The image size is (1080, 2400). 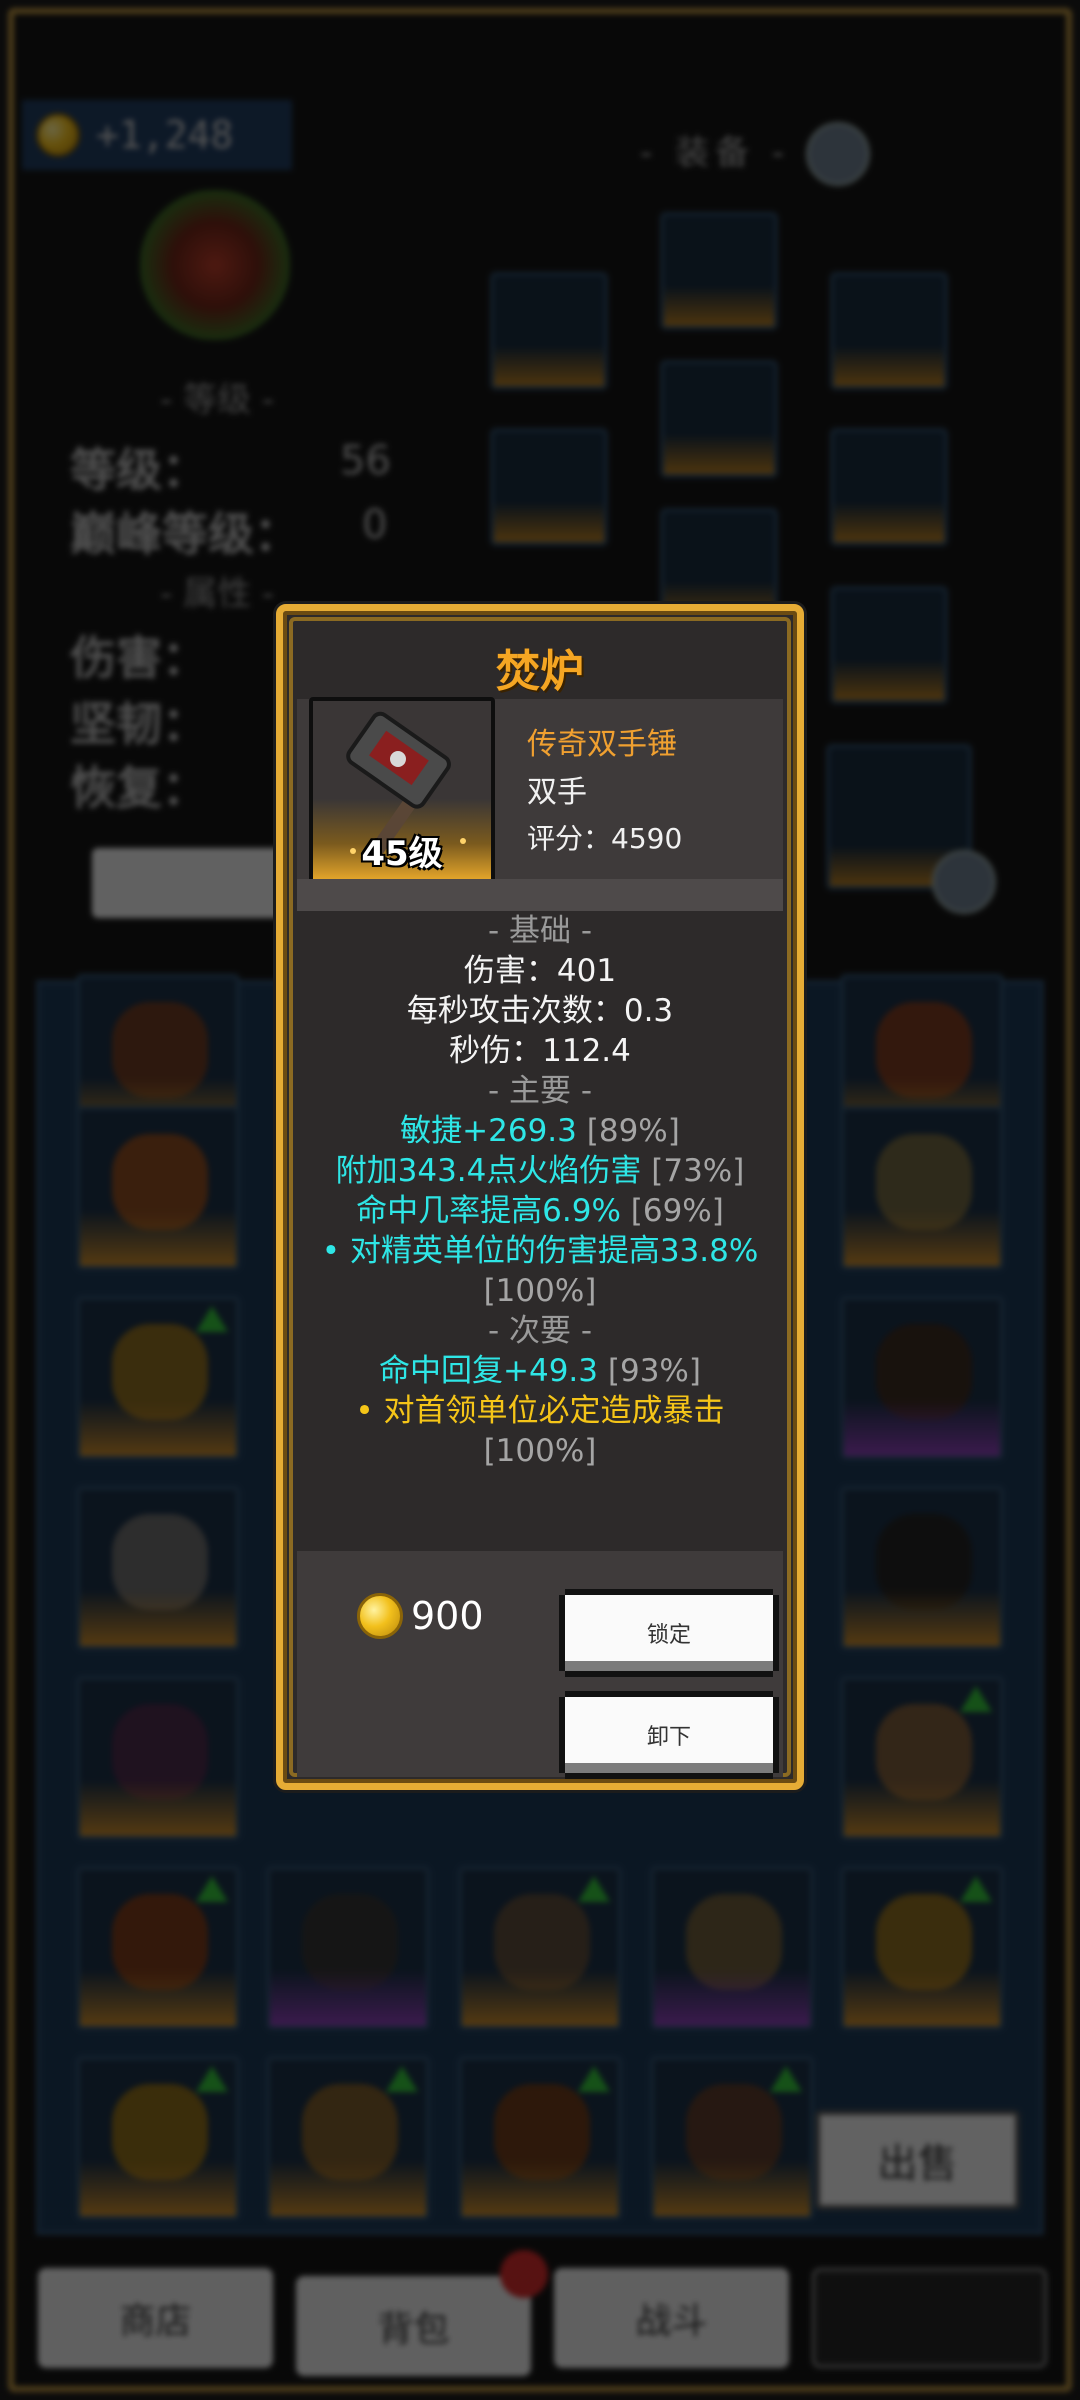 What do you see at coordinates (185, 534) in the screenshot?
I see `peak-level-label: 巅峰等级：` at bounding box center [185, 534].